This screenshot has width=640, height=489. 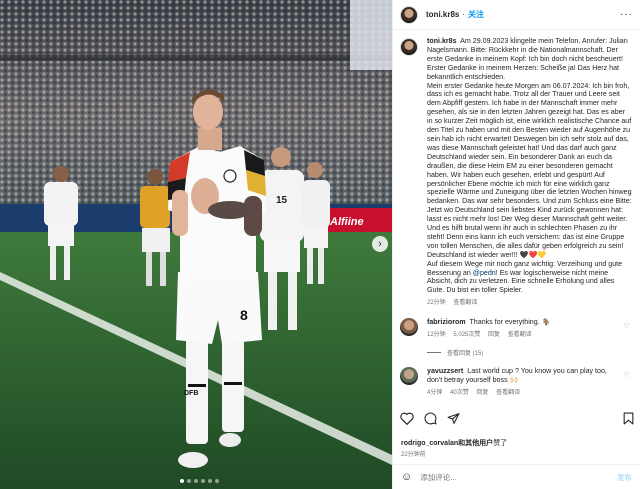 I want to click on comment-likes: 40次赞, so click(x=459, y=393).